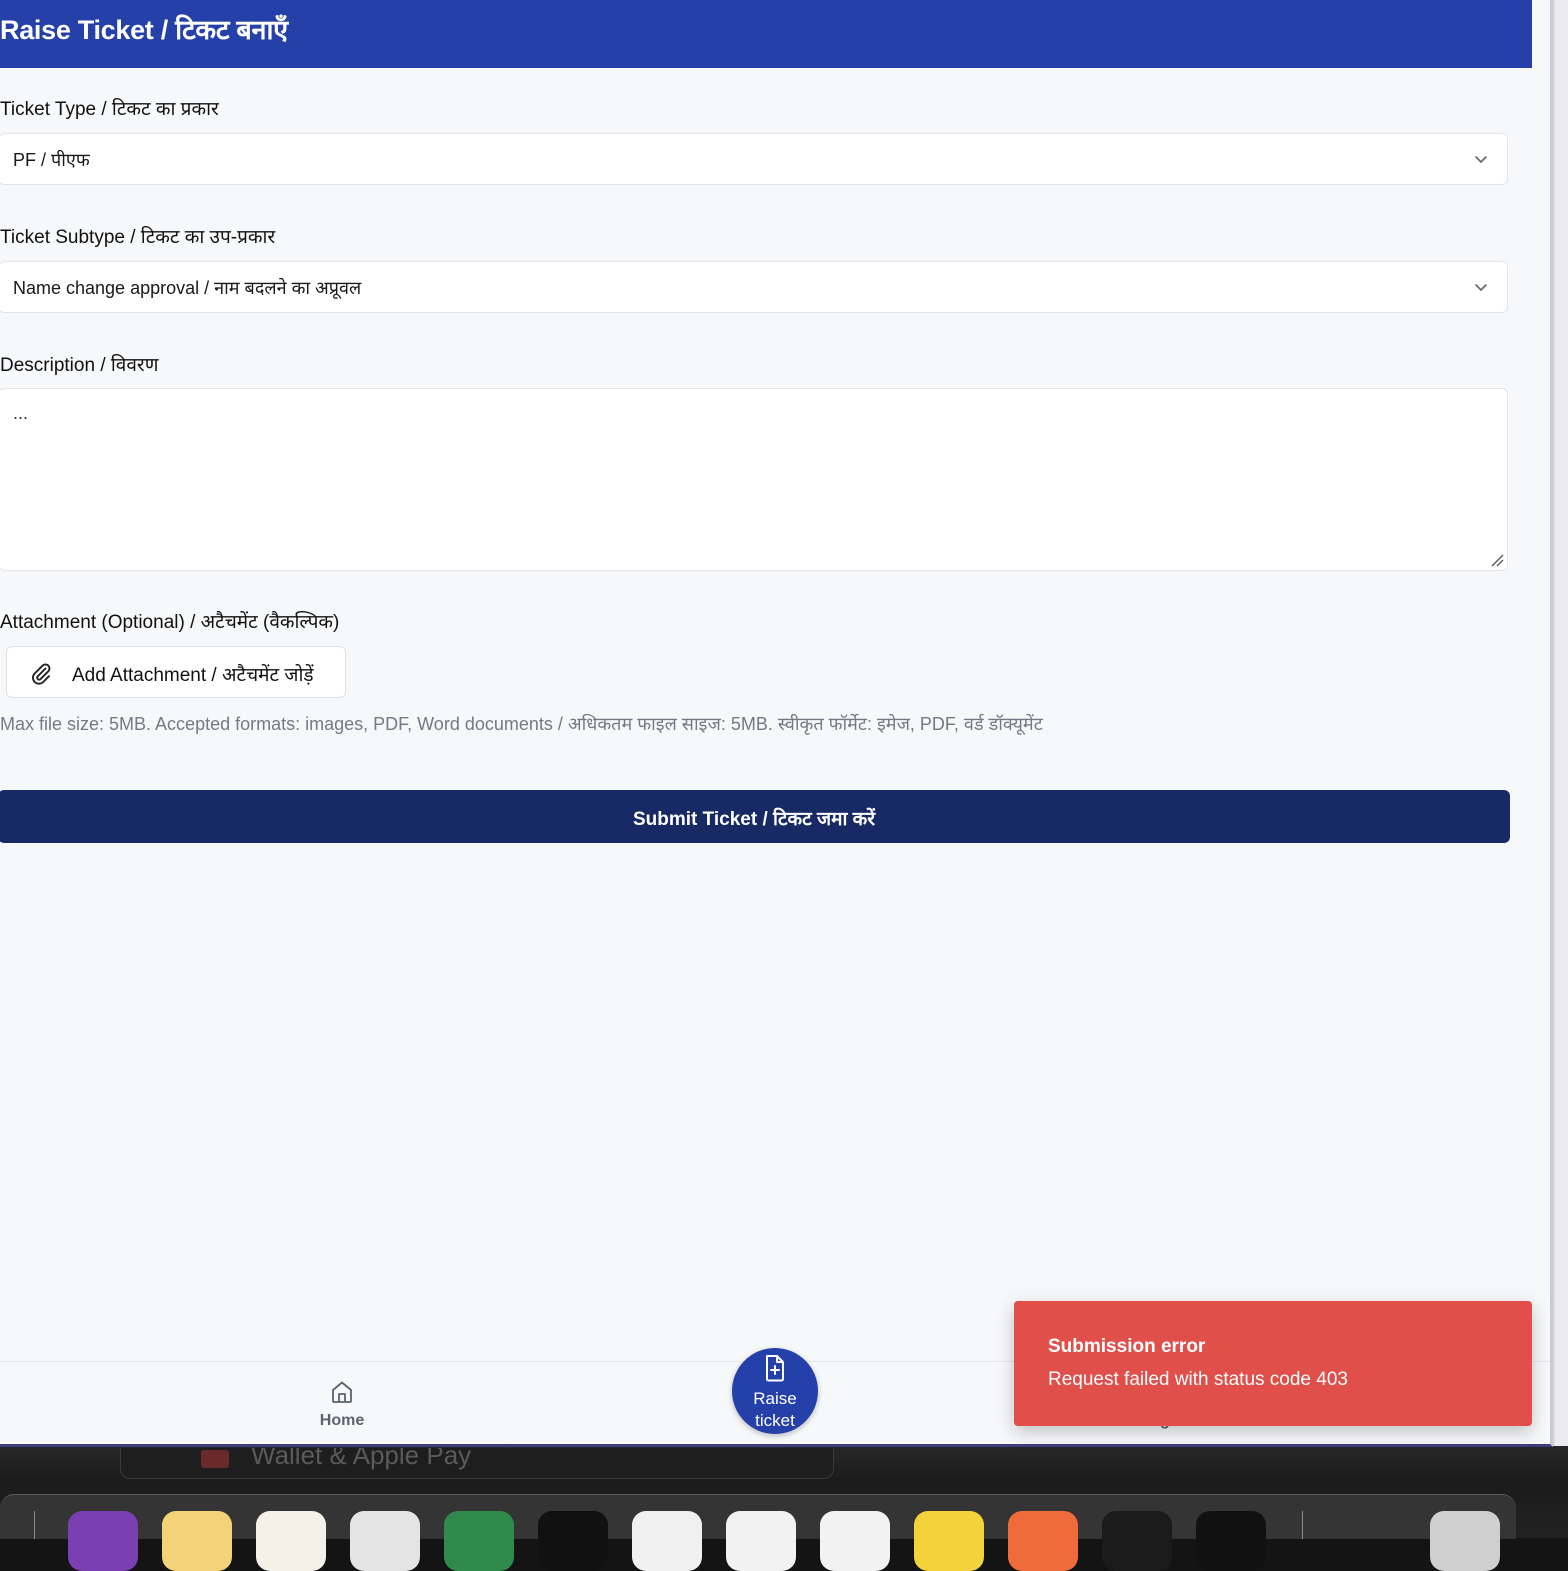 The image size is (1568, 1571). Describe the element at coordinates (775, 1368) in the screenshot. I see `file-plus-icon` at that location.